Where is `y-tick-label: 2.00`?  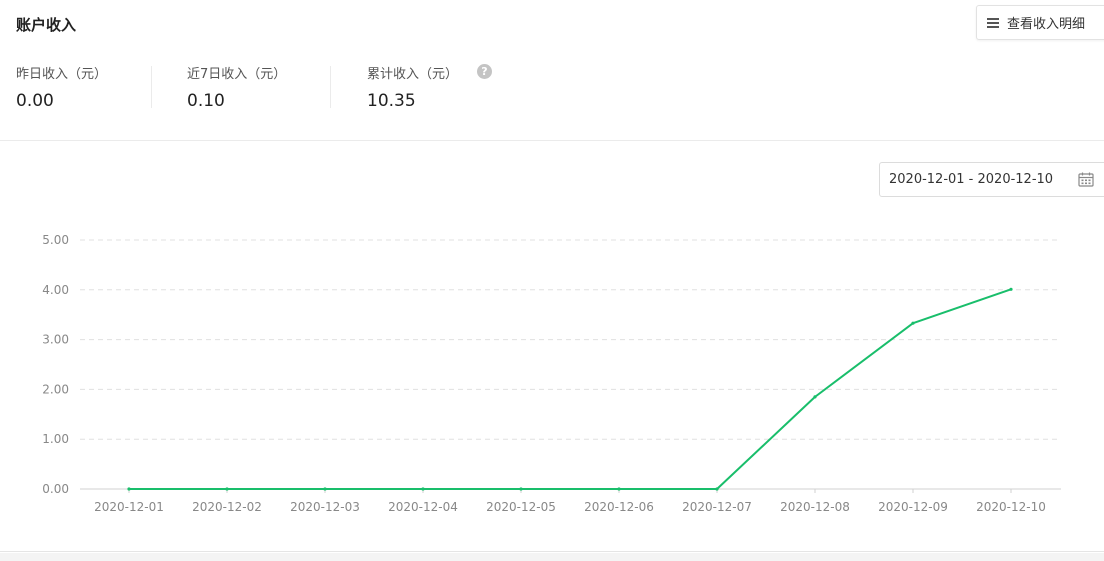
y-tick-label: 2.00 is located at coordinates (55, 389).